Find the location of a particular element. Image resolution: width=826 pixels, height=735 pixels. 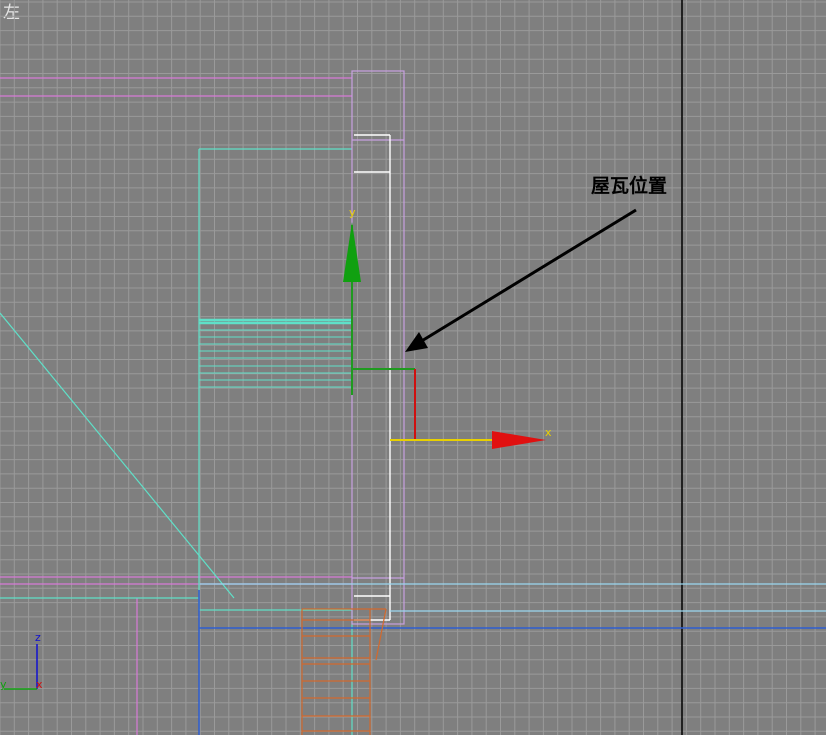

tripod-y-label: y is located at coordinates (3, 684).